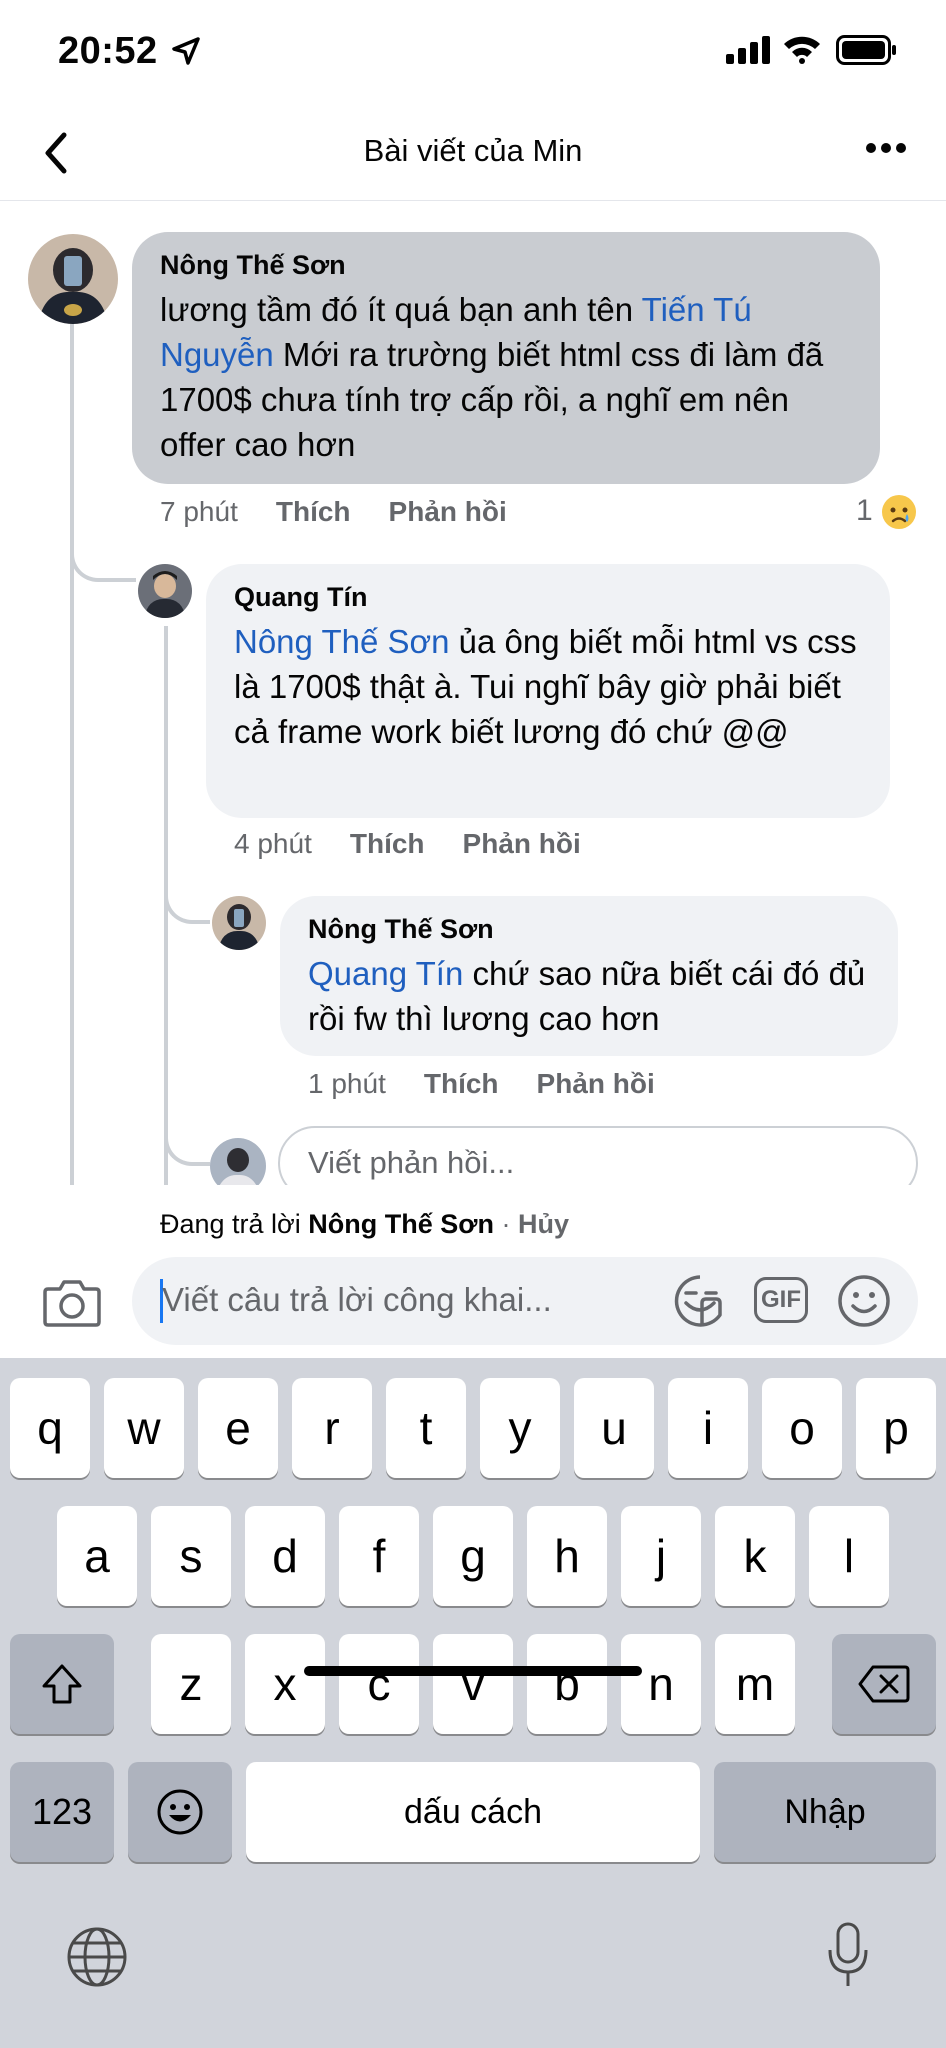  What do you see at coordinates (781, 1300) in the screenshot?
I see `gif-icon: GIF` at bounding box center [781, 1300].